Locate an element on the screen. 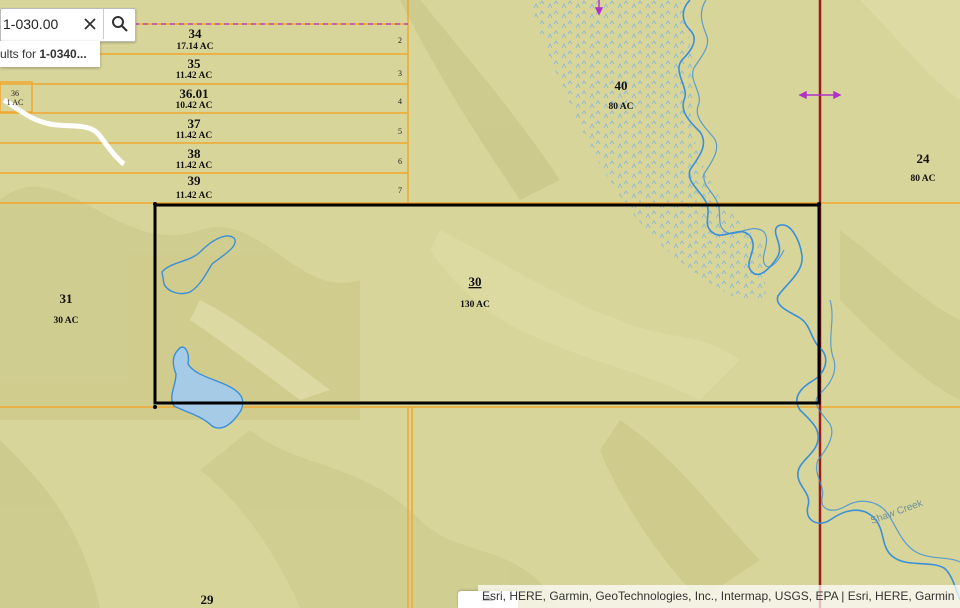 This screenshot has height=608, width=960. svg-text: 4 is located at coordinates (400, 101).